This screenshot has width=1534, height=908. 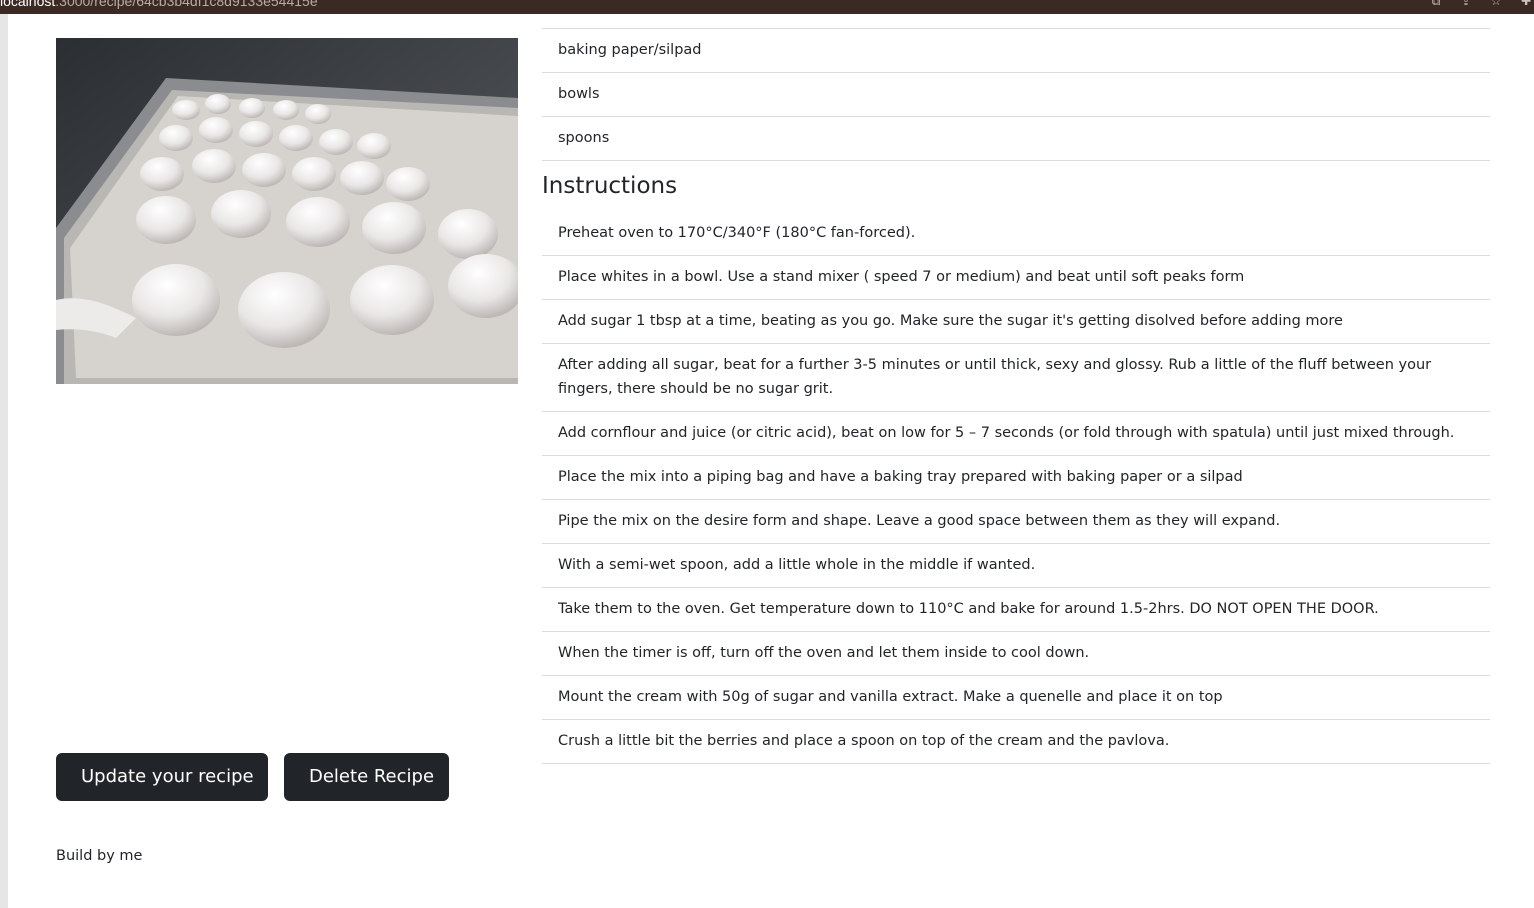 What do you see at coordinates (28, 4) in the screenshot?
I see `url-host: localhost` at bounding box center [28, 4].